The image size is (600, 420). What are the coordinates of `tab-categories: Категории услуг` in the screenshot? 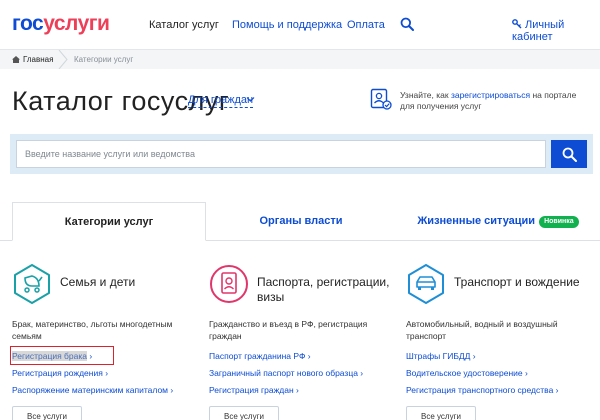 It's located at (109, 221).